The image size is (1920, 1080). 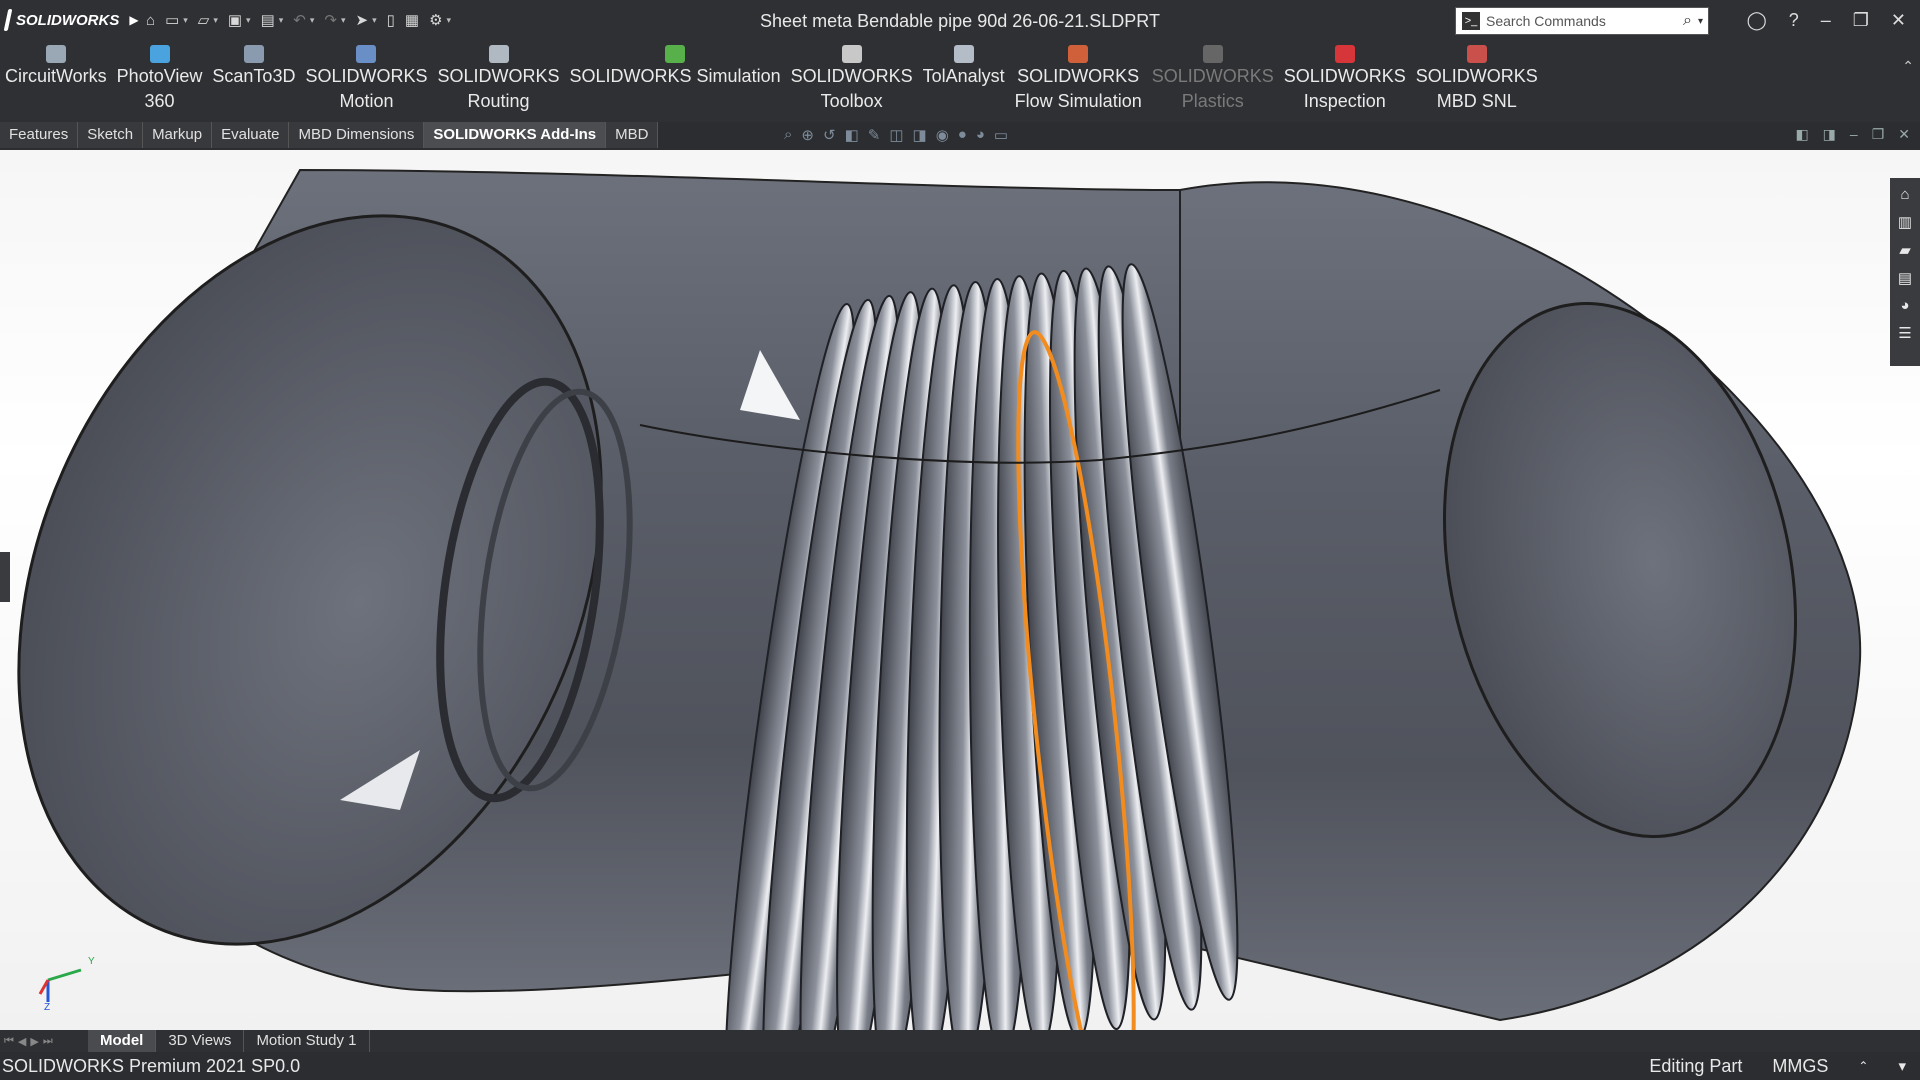 I want to click on bottom-tab-motion-study-1: Motion Study 1, so click(x=307, y=1041).